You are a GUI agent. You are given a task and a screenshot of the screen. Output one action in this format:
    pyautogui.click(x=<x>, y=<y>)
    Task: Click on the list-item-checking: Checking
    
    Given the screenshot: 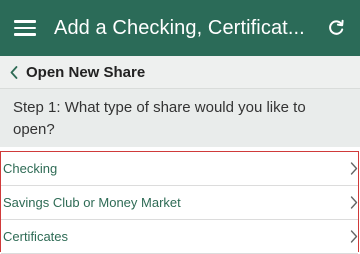 What is the action you would take?
    pyautogui.click(x=179, y=169)
    